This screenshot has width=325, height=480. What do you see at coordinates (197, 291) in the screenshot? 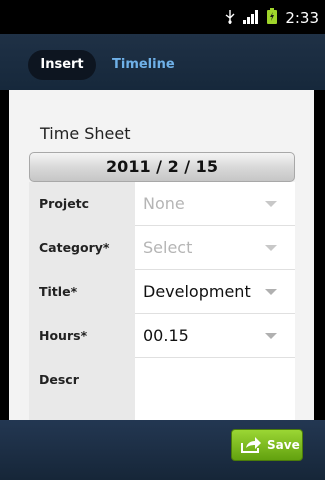
I see `title-select-value: Development` at bounding box center [197, 291].